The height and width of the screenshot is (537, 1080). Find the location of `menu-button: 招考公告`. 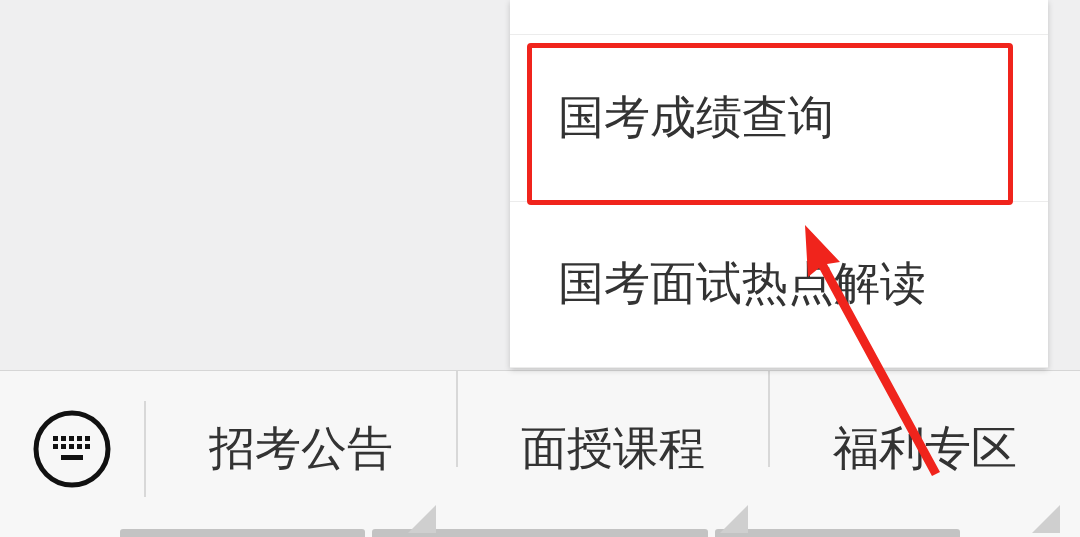

menu-button: 招考公告 is located at coordinates (301, 468).